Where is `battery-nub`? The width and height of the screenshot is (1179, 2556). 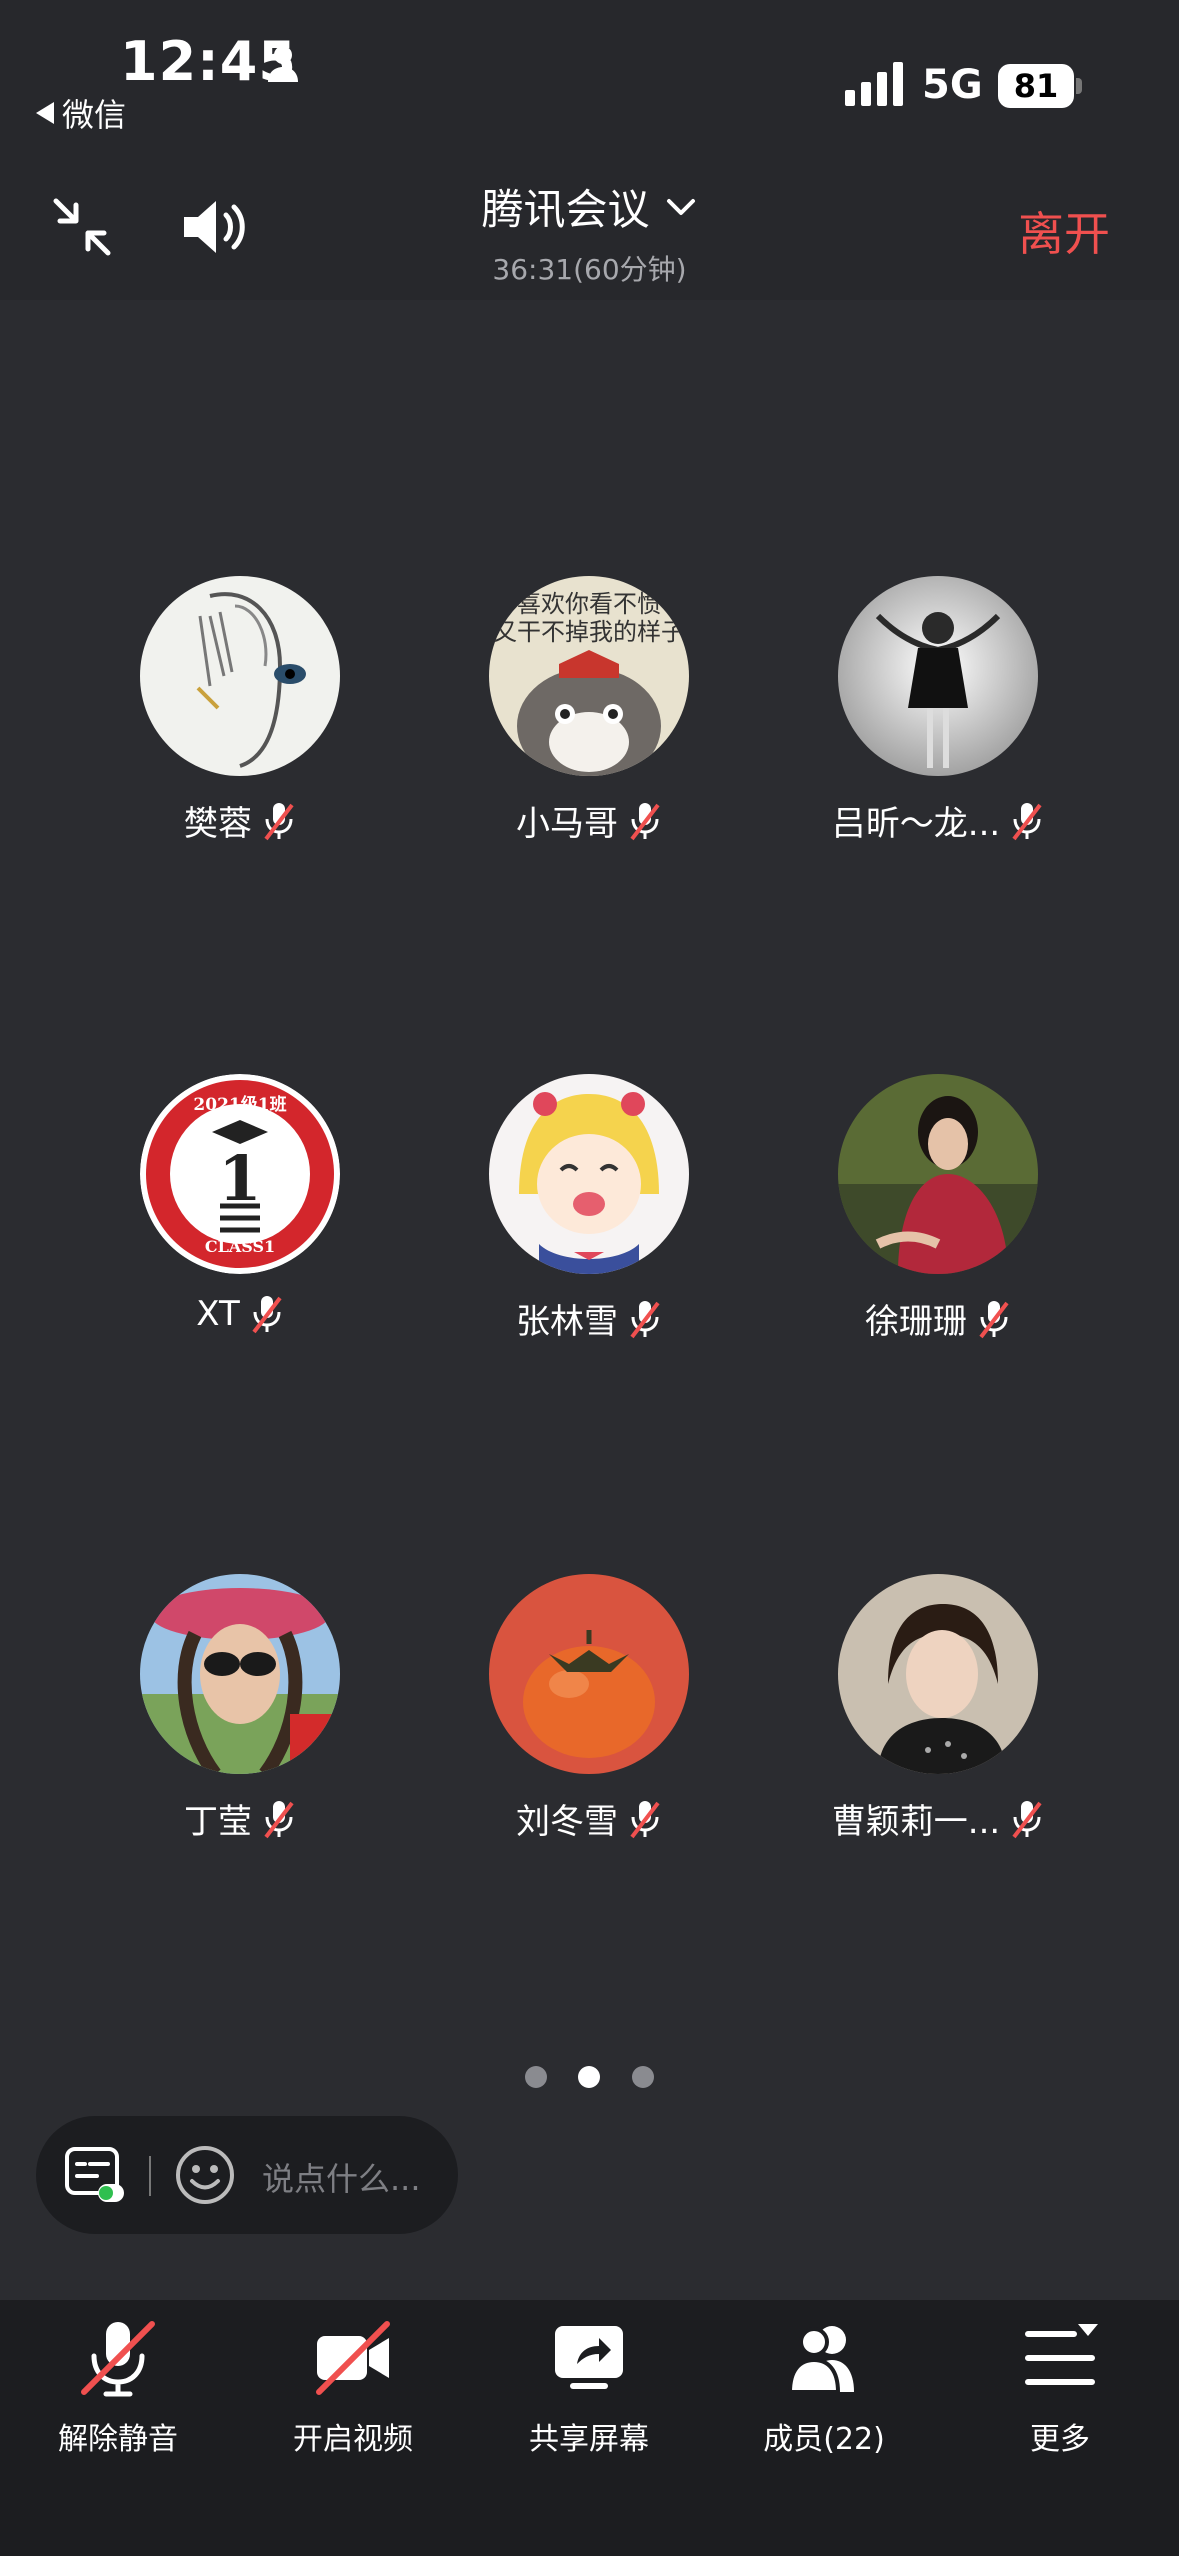
battery-nub is located at coordinates (1079, 86).